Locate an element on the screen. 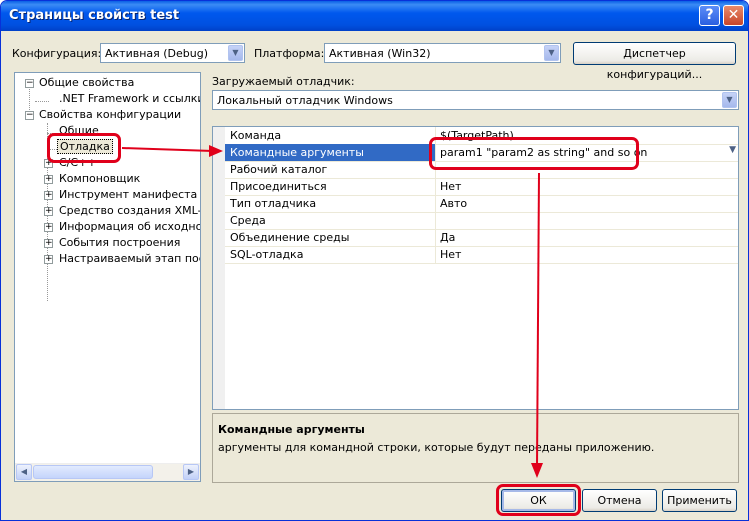 This screenshot has height=521, width=749. annotation-arrow-down is located at coordinates (538, 320).